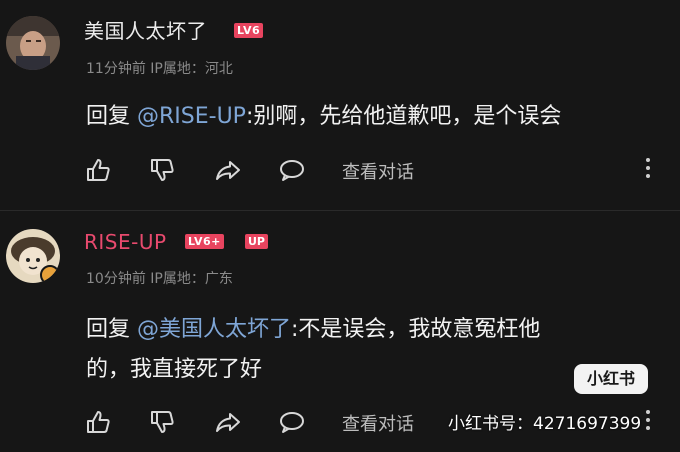 The width and height of the screenshot is (680, 452). I want to click on comment-text: 回复 @RISE-UP:别啊，先给他道歉吧，是个误会, so click(323, 117).